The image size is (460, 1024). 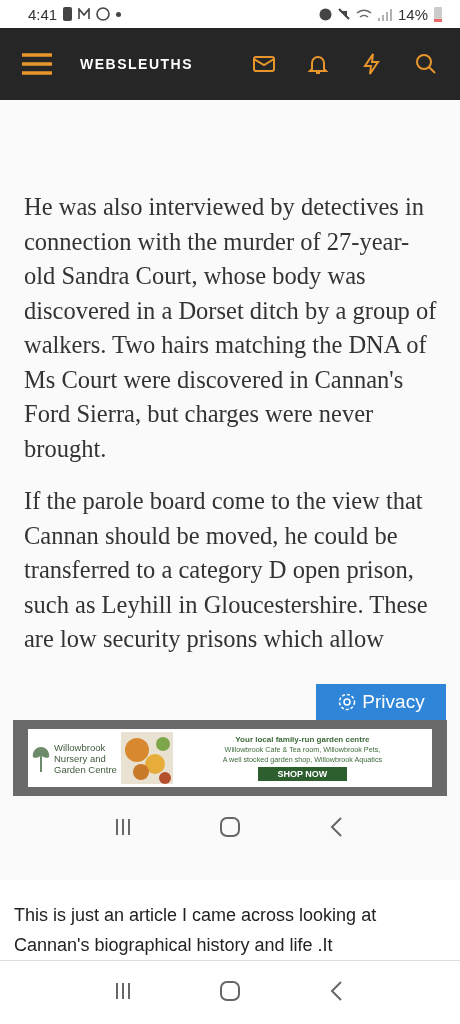 I want to click on ad-logo-text: Garden Centre, so click(x=85, y=769).